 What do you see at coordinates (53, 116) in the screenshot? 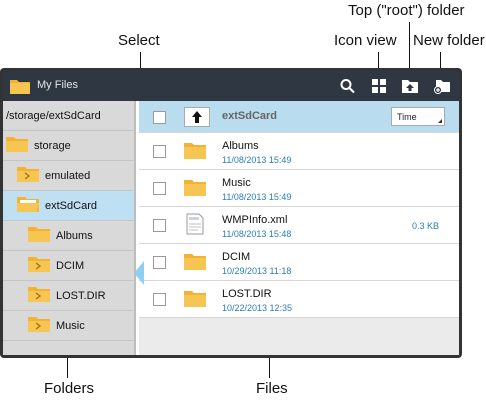
I see `path-label: /storage/extSdCard` at bounding box center [53, 116].